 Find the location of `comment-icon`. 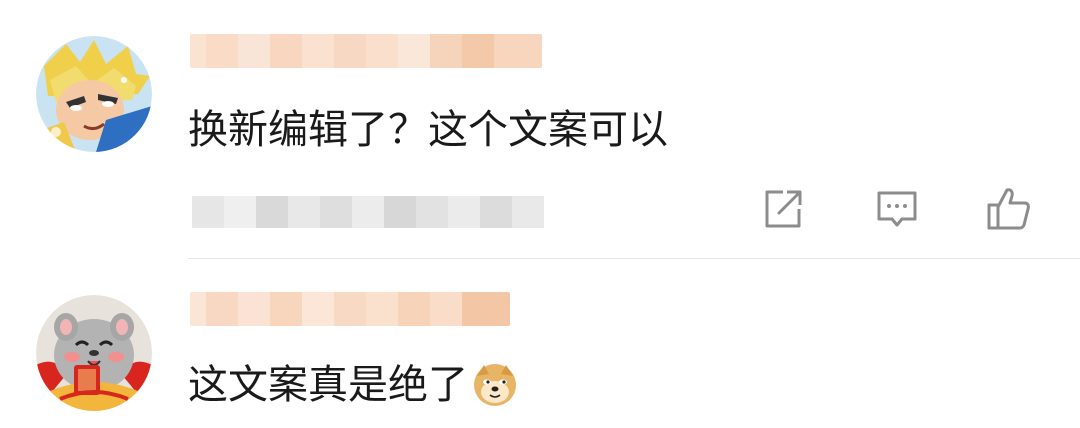

comment-icon is located at coordinates (897, 209).